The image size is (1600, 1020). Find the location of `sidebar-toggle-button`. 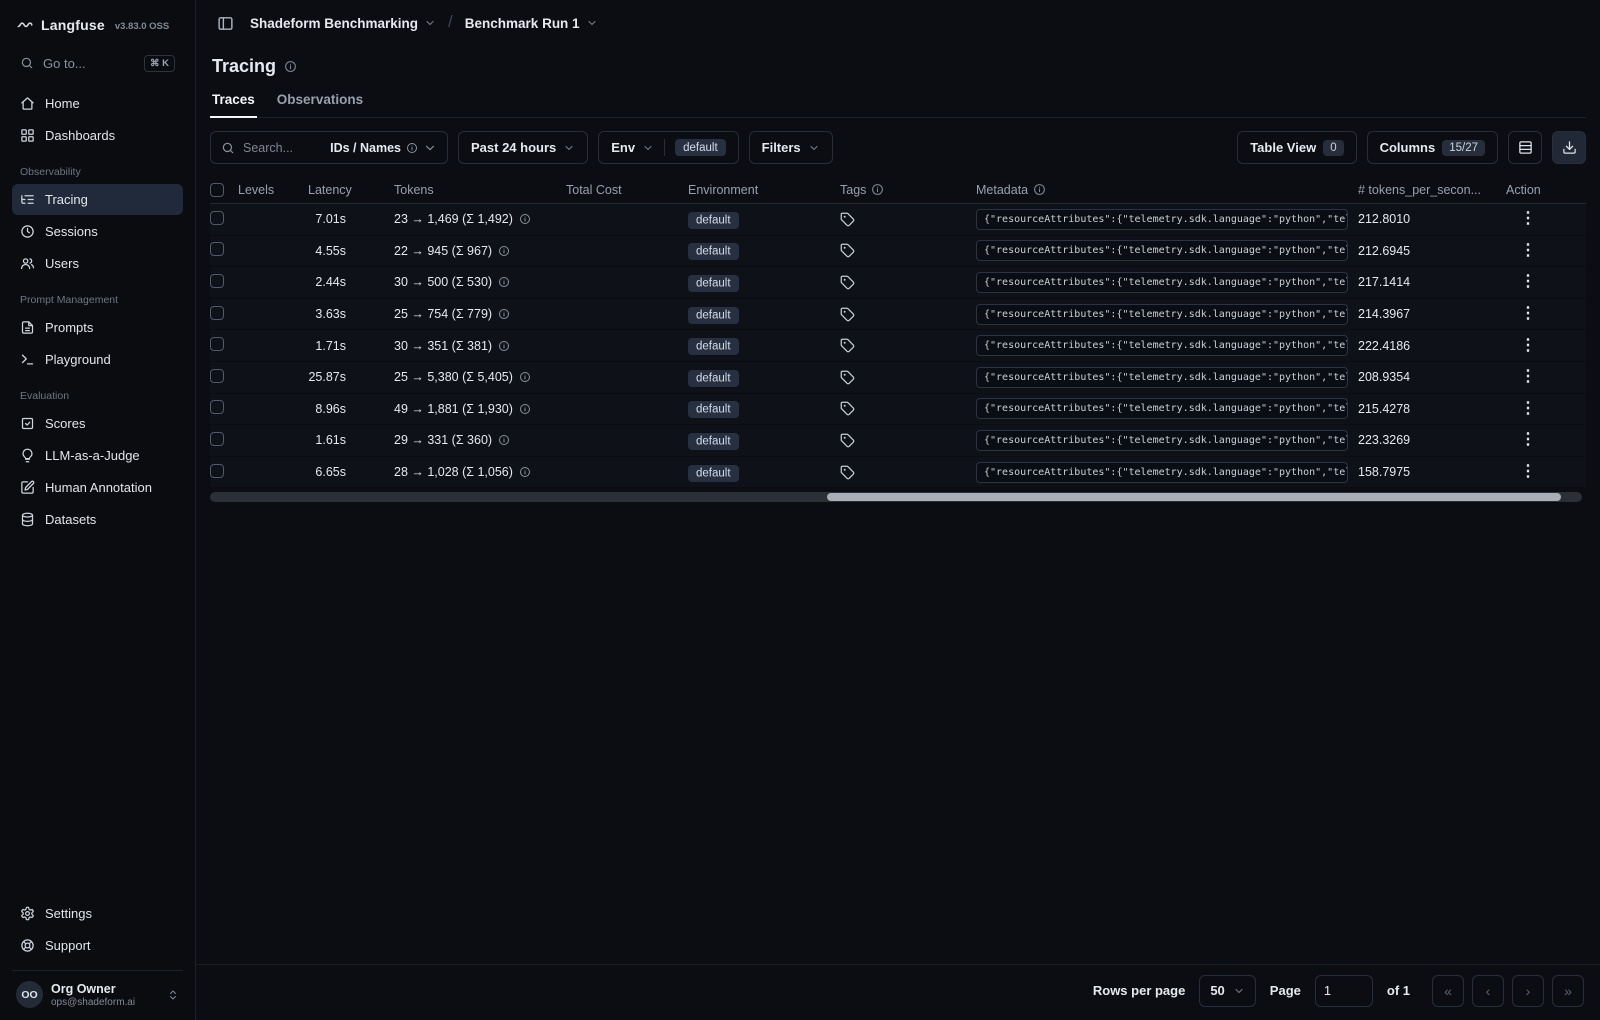

sidebar-toggle-button is located at coordinates (225, 23).